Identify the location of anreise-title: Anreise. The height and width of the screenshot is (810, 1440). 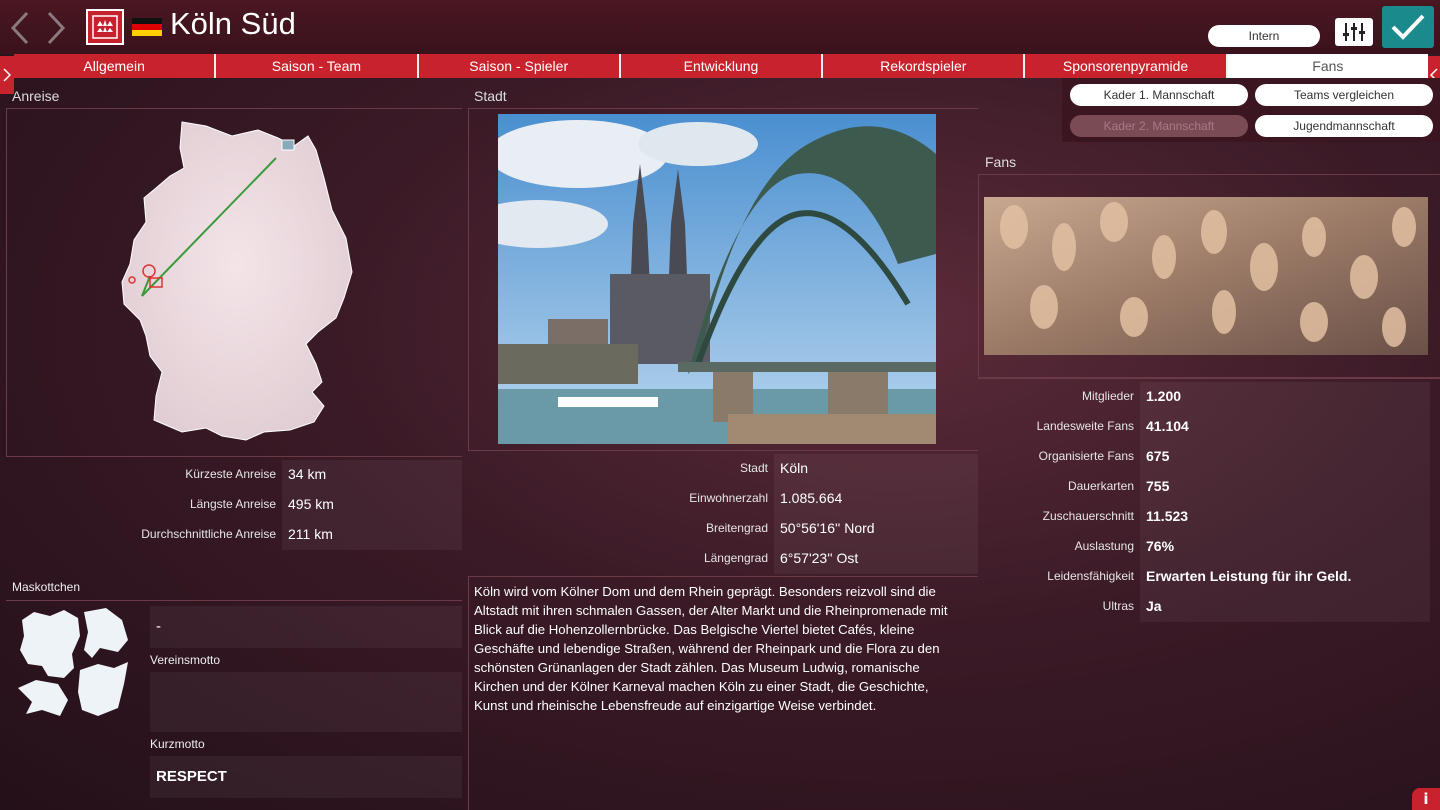
(36, 96).